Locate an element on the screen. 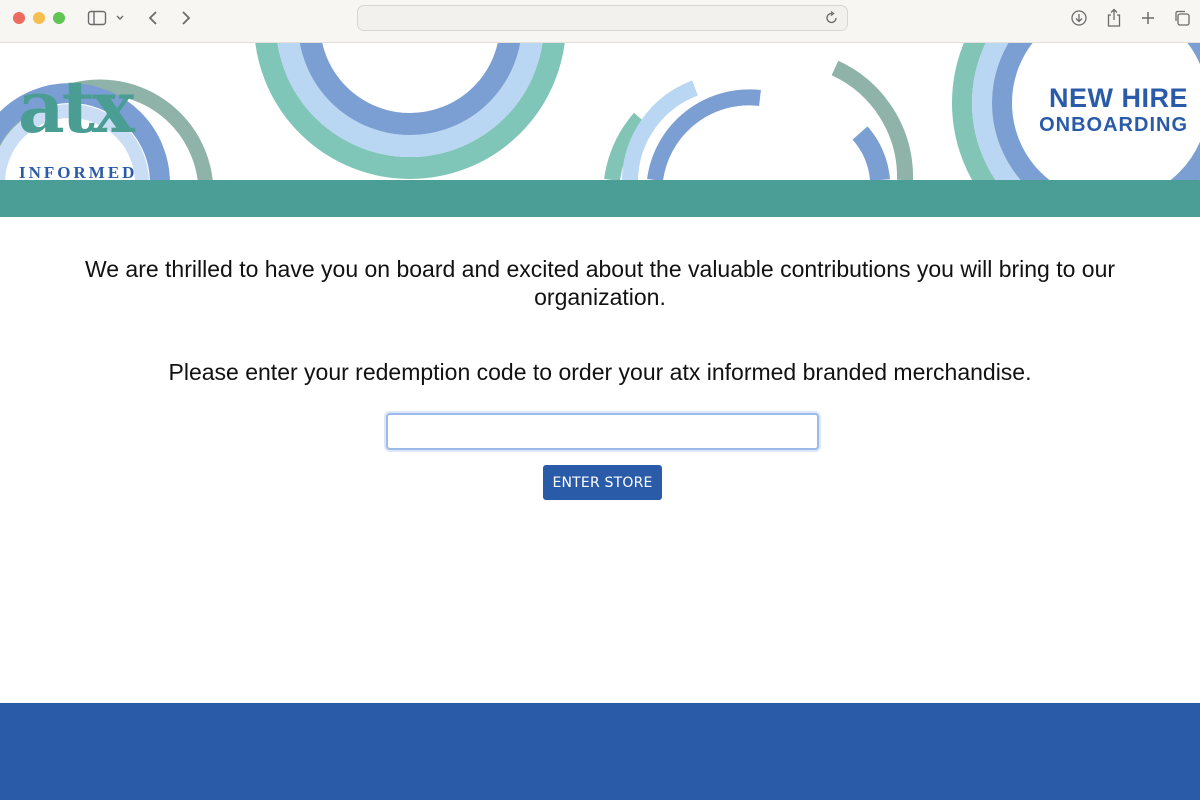  banner-heading-line1: NEW HIRE is located at coordinates (1118, 98).